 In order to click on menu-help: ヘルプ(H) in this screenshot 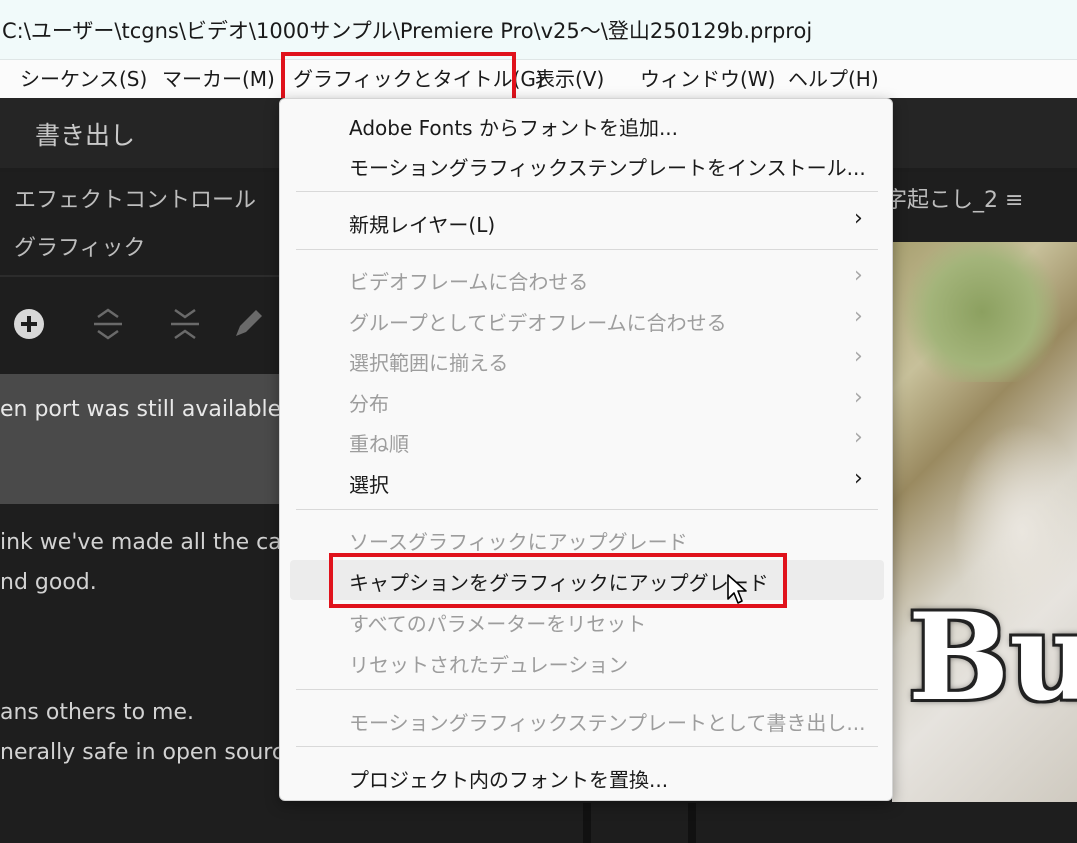, I will do `click(833, 79)`.